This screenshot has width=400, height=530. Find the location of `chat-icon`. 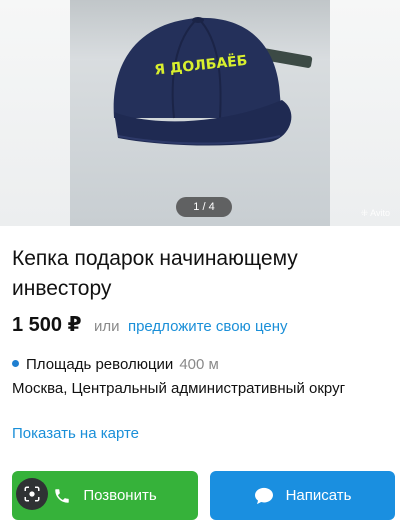

chat-icon is located at coordinates (263, 495).